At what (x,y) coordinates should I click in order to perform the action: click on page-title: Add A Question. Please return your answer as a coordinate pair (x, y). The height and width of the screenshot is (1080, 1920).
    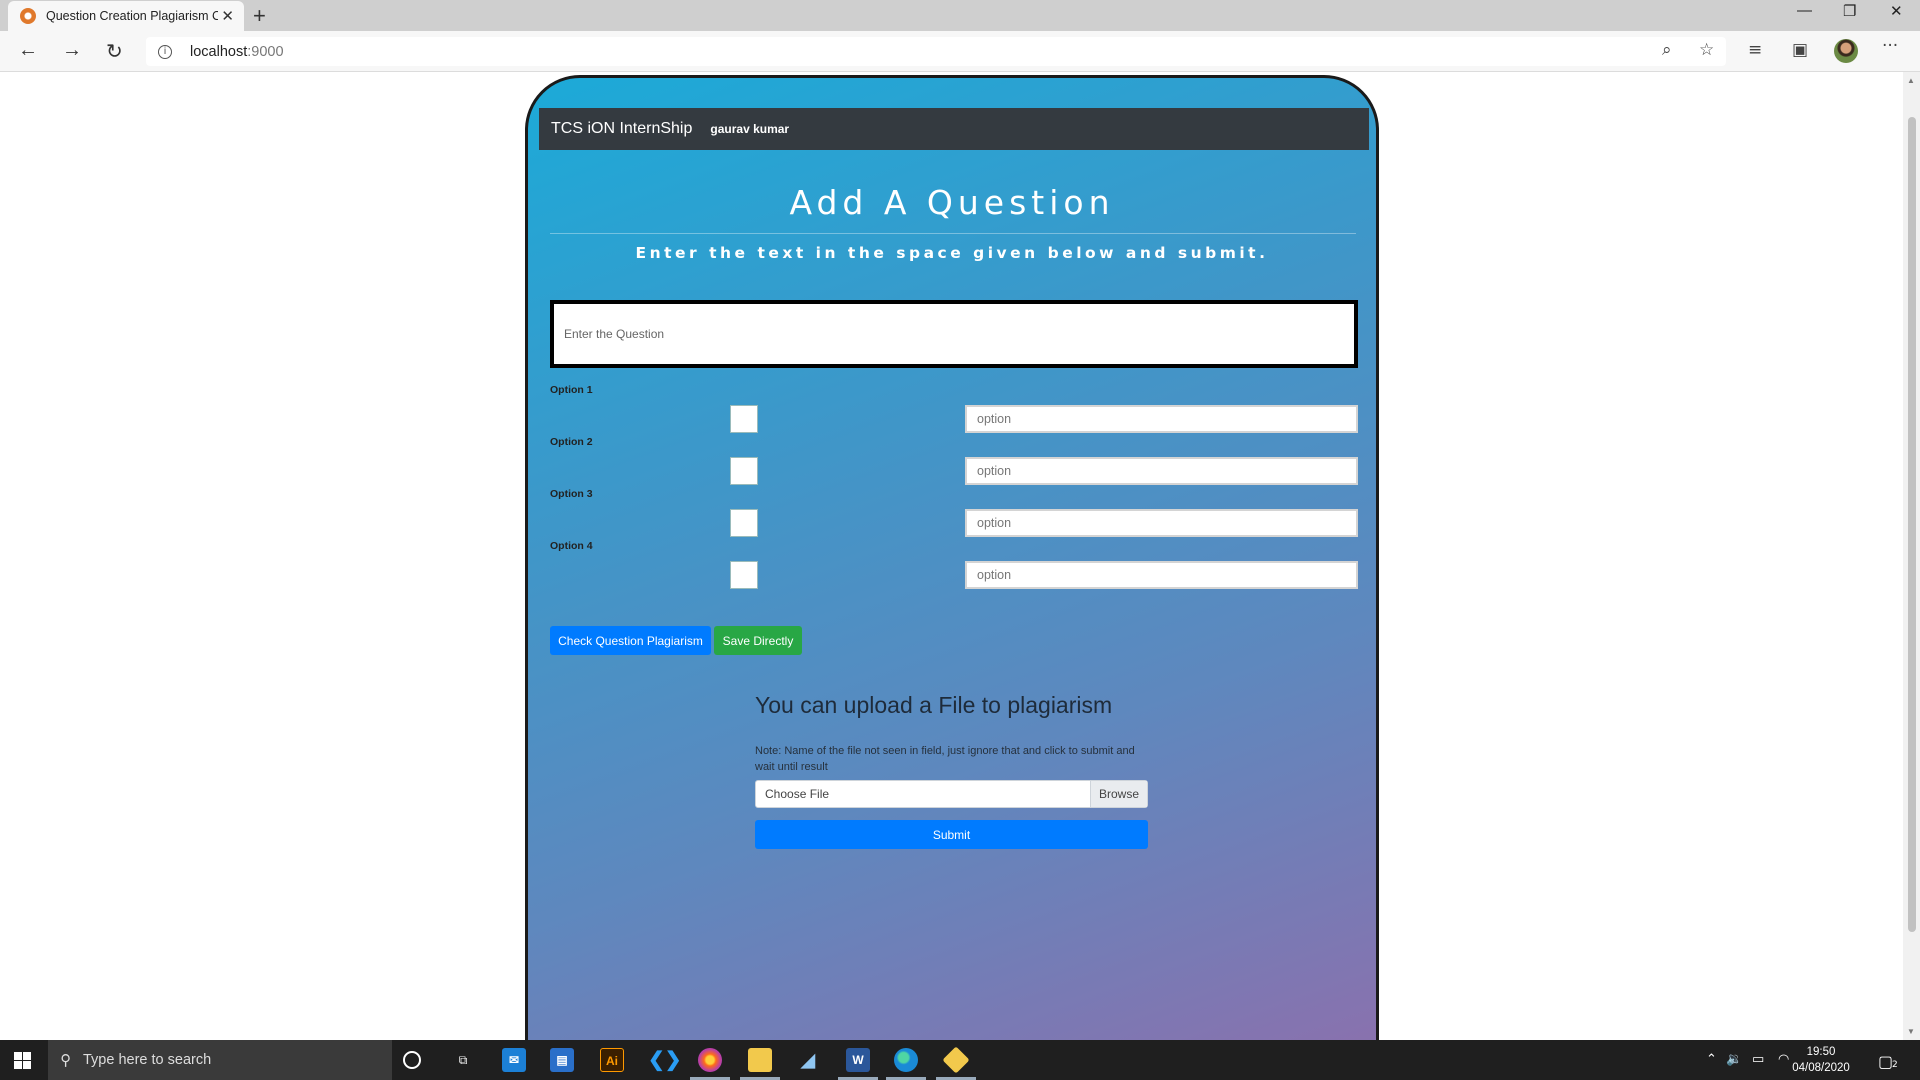
    Looking at the image, I should click on (952, 202).